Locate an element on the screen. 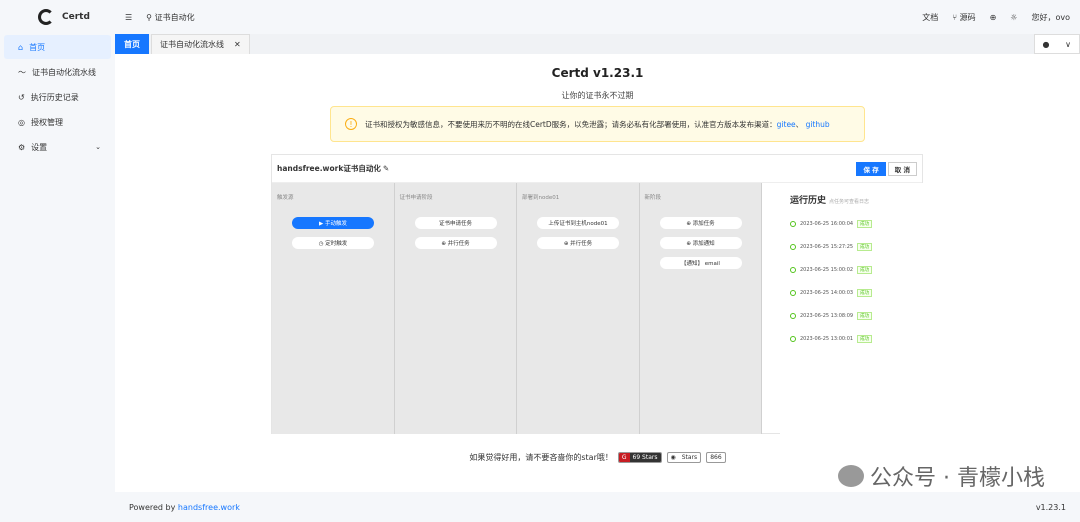  watermark-text: 公众号 · 青檬小栈 is located at coordinates (957, 478).